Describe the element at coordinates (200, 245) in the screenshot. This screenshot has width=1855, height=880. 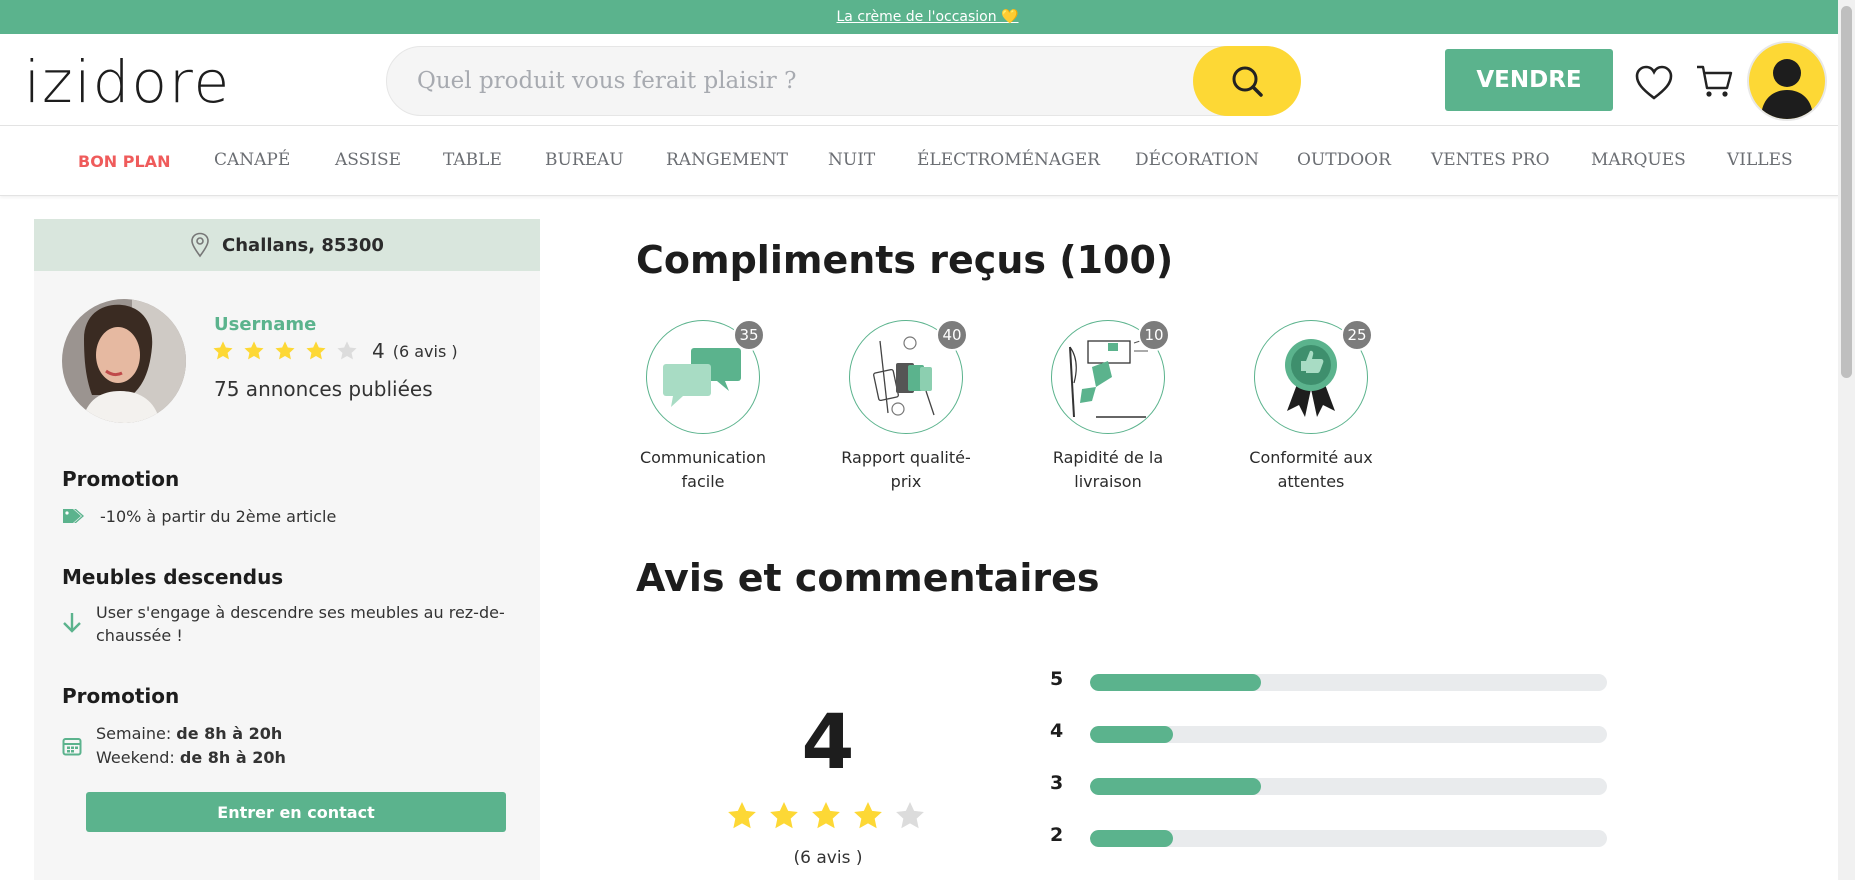
I see `location-pin-icon` at that location.